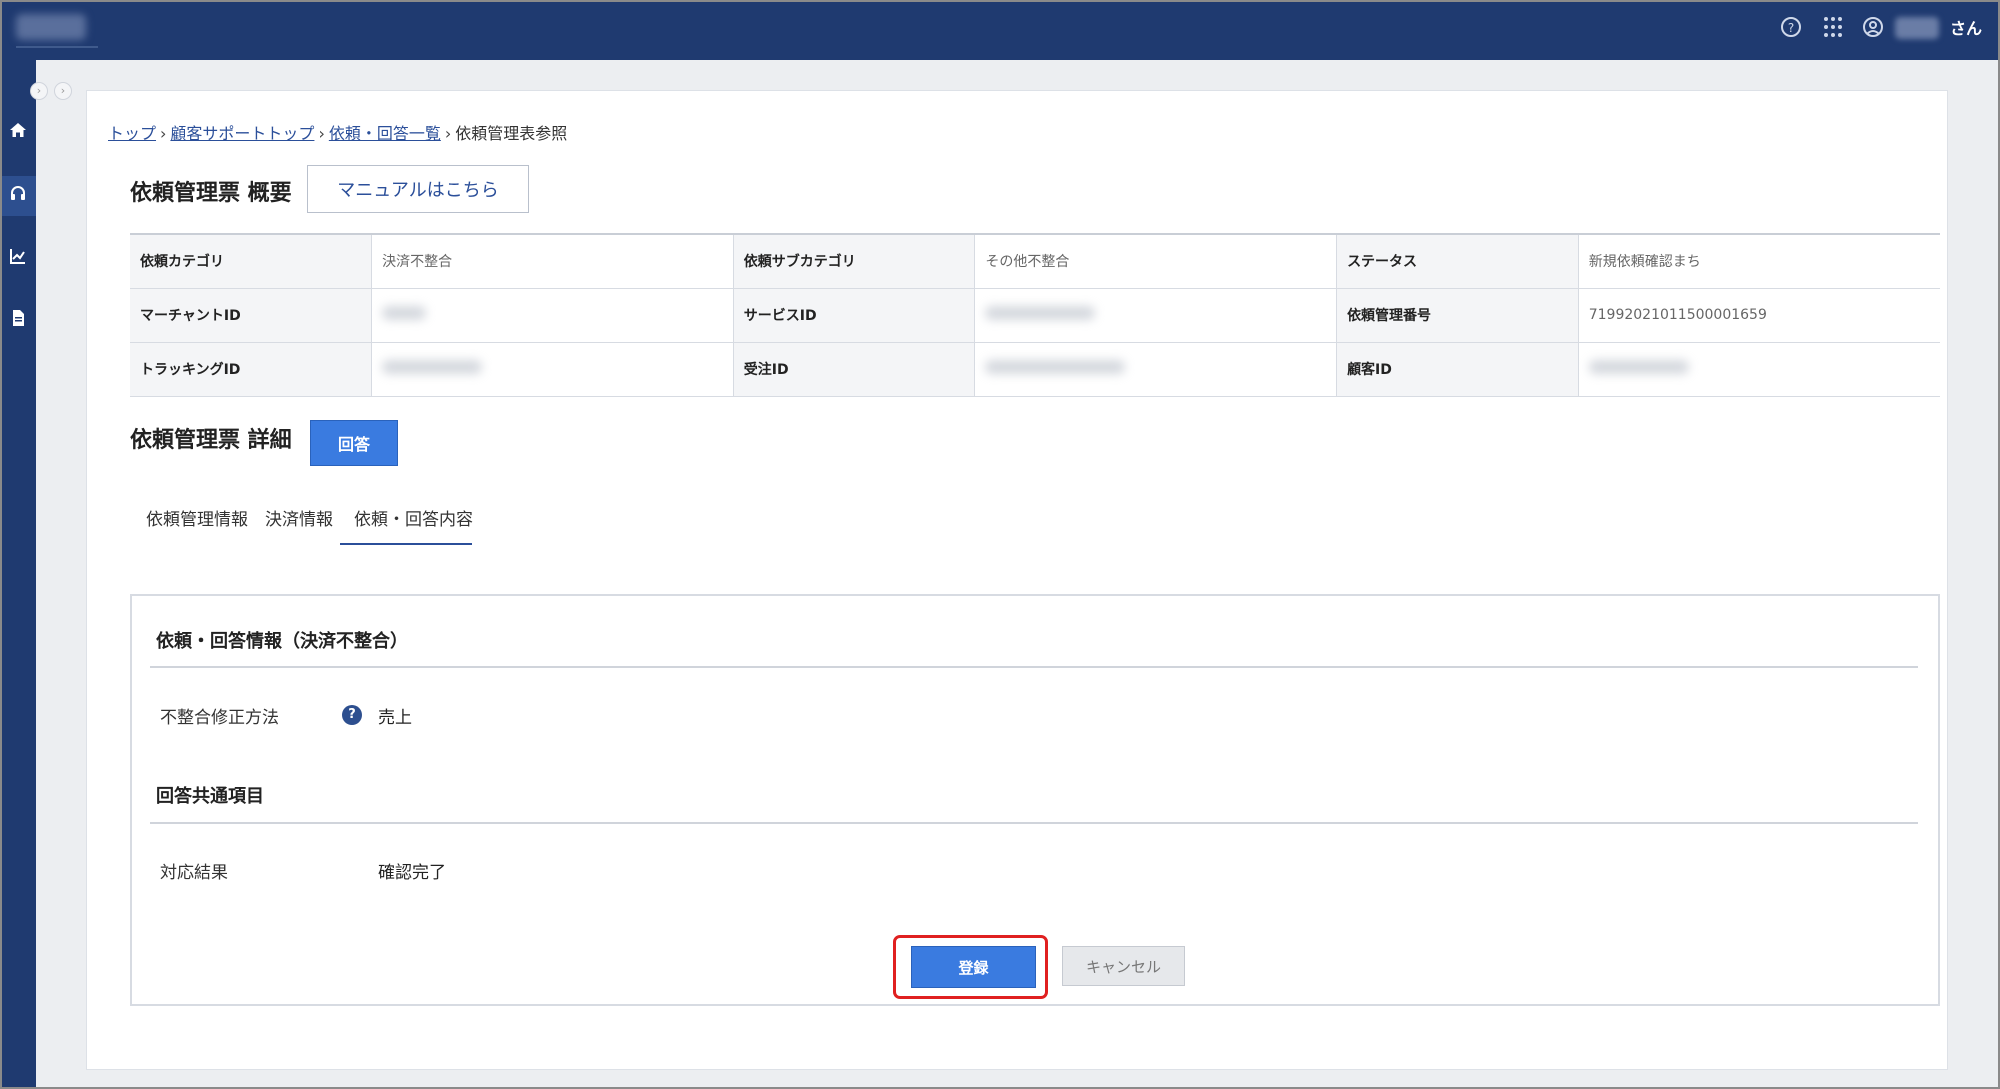 This screenshot has width=2000, height=1089. I want to click on fix-method-label: 不整合修正方法, so click(219, 718).